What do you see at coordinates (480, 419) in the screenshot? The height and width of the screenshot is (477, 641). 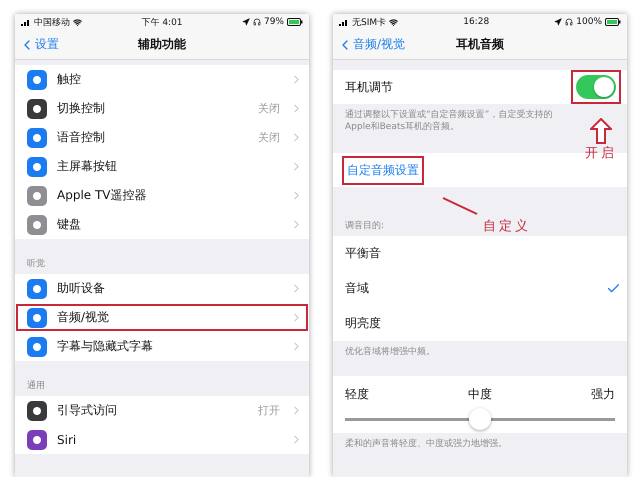 I see `slider-thumb` at bounding box center [480, 419].